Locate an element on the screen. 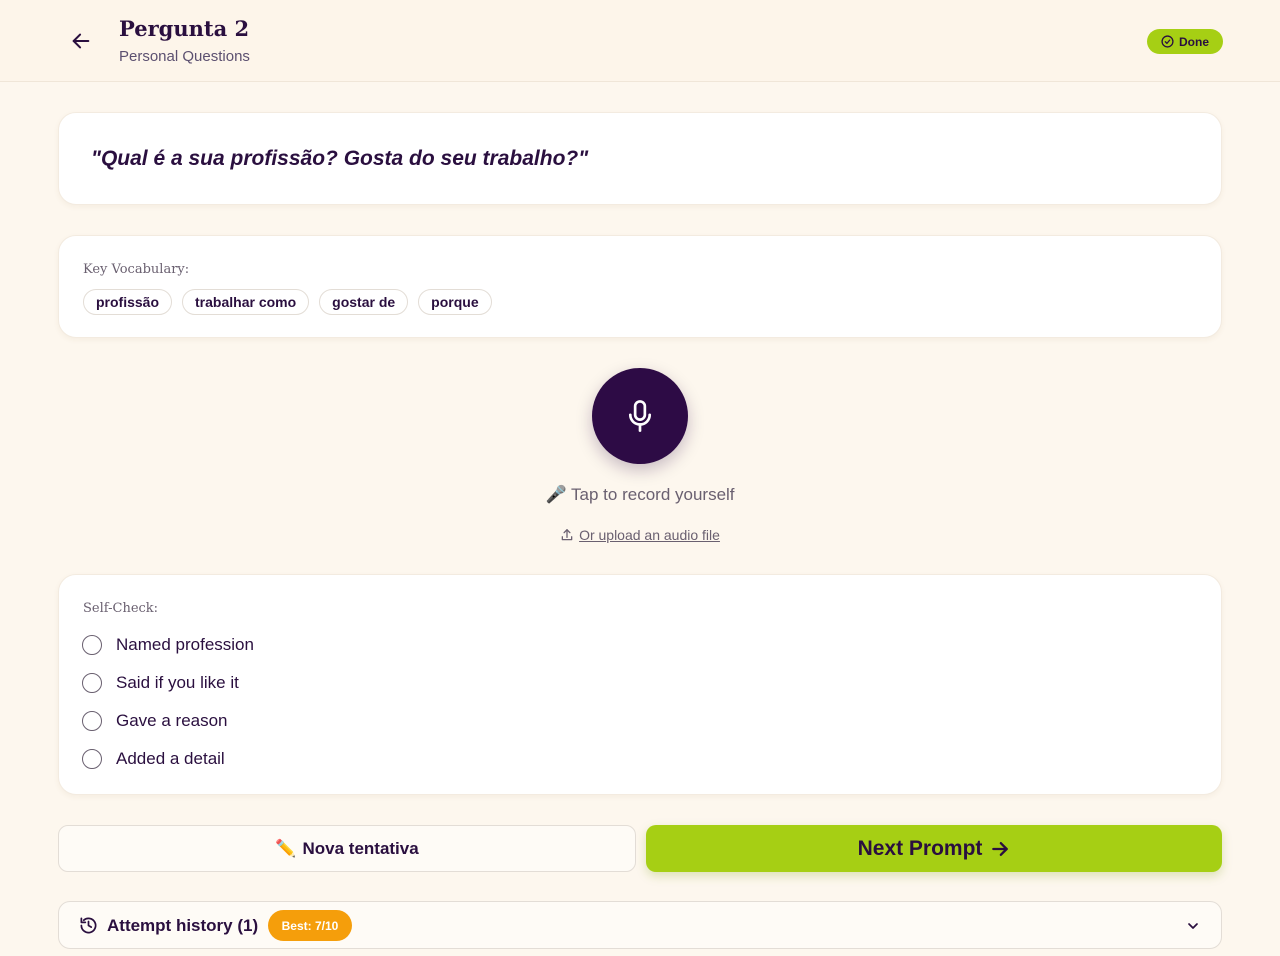 This screenshot has height=956, width=1280. attempt-history-toggle: Attempt history (1) Best: 7/10 is located at coordinates (640, 925).